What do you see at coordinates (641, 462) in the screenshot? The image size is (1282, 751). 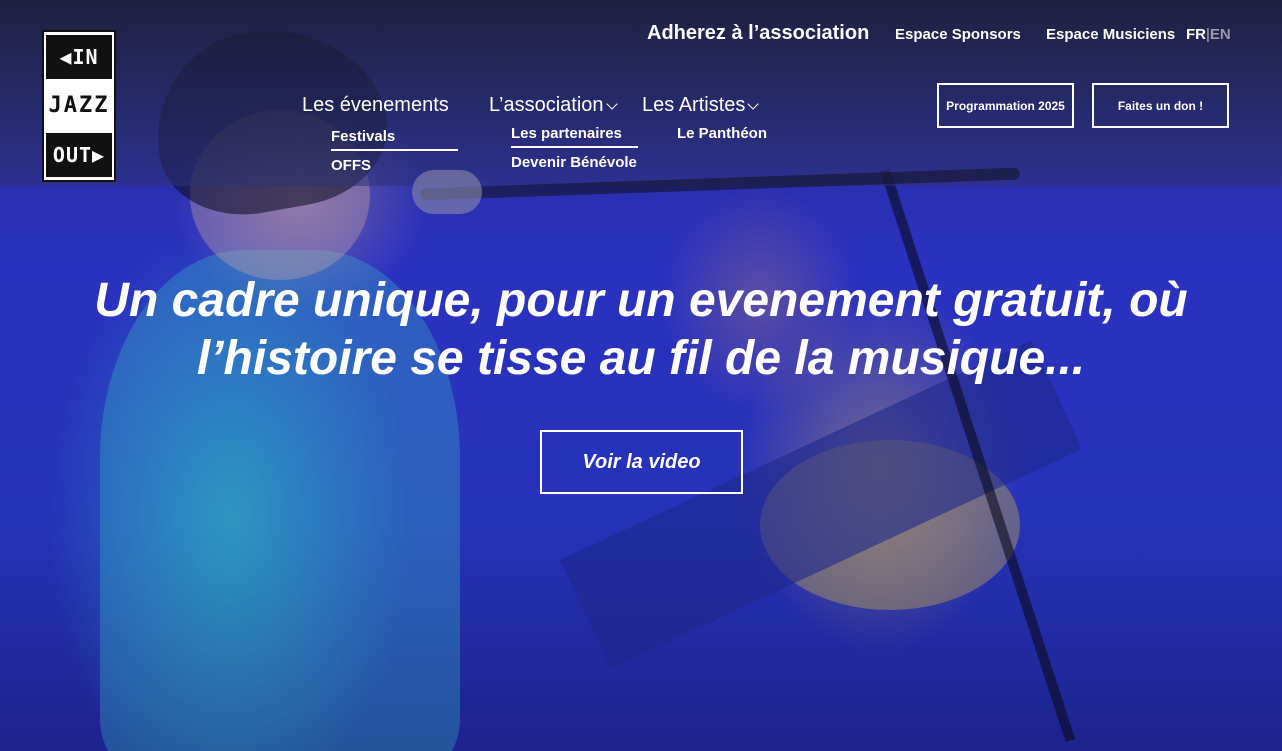 I see `watch-video-button: Voir la video` at bounding box center [641, 462].